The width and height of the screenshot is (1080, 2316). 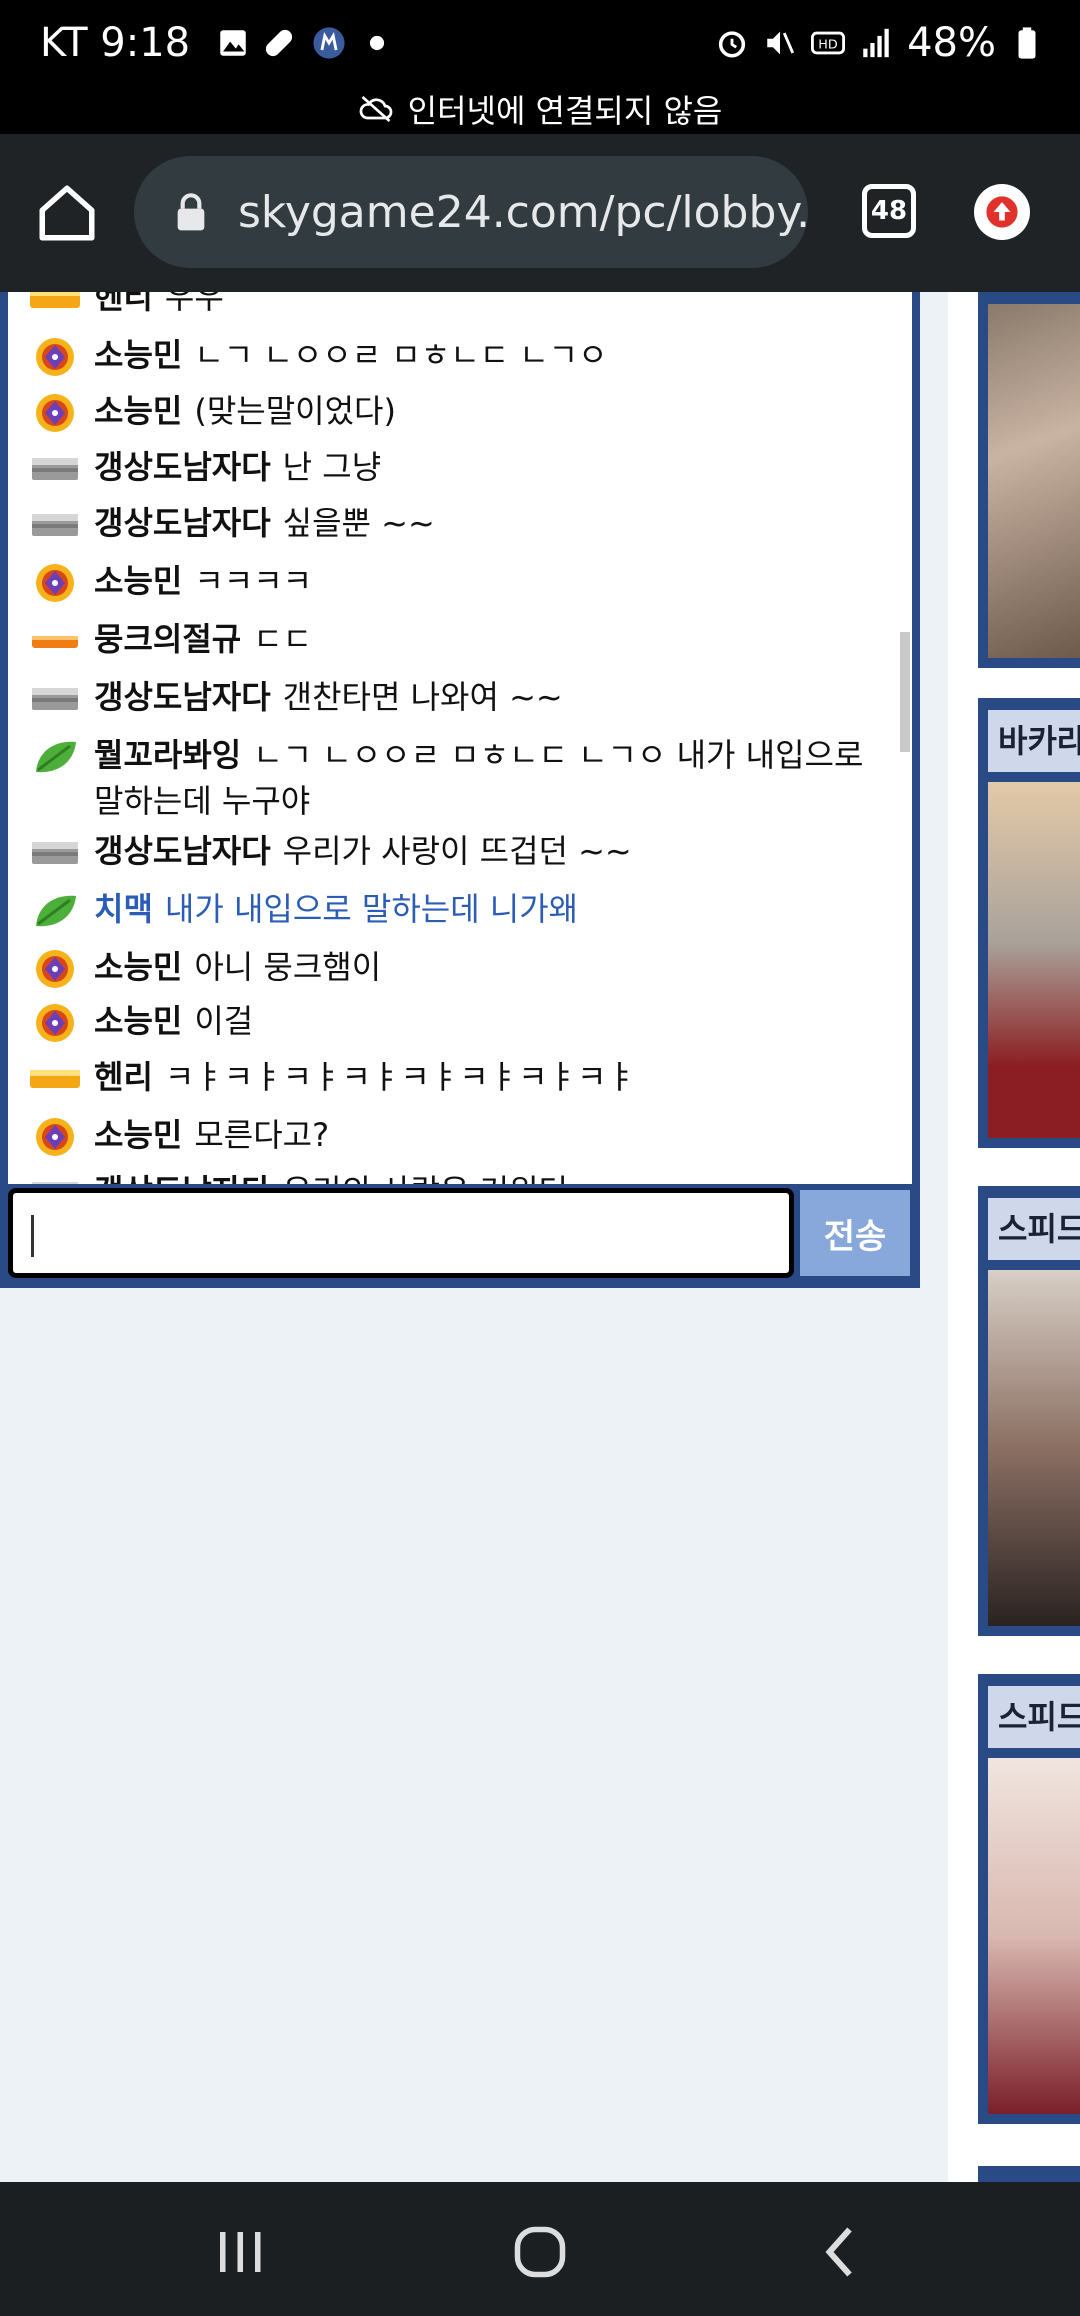 What do you see at coordinates (377, 43) in the screenshot?
I see `dot-icon` at bounding box center [377, 43].